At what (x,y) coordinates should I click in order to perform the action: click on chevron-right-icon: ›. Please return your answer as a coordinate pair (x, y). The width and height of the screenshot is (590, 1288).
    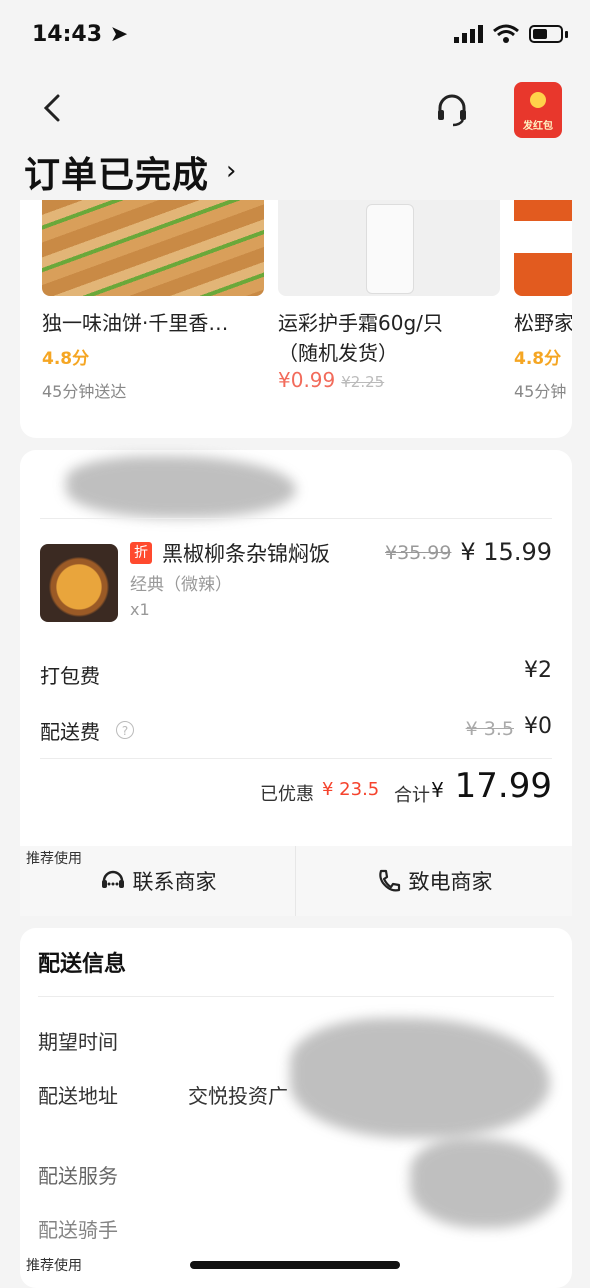
    Looking at the image, I should click on (231, 171).